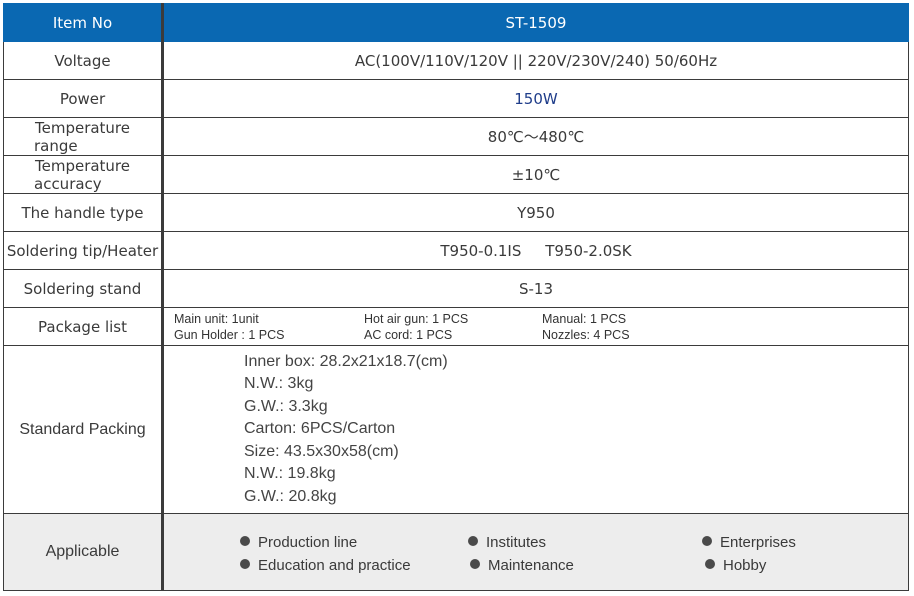  What do you see at coordinates (745, 565) in the screenshot?
I see `applicable-item-label: Hobby` at bounding box center [745, 565].